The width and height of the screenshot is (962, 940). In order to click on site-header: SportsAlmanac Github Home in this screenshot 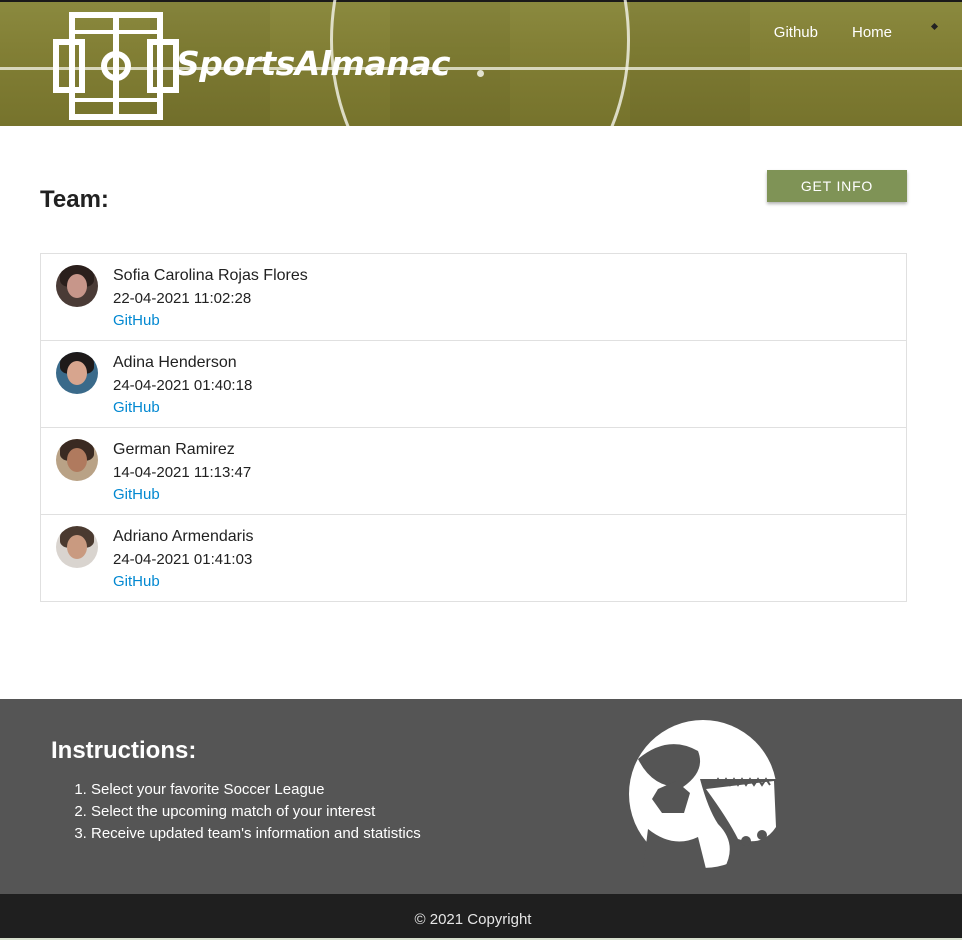, I will do `click(481, 63)`.